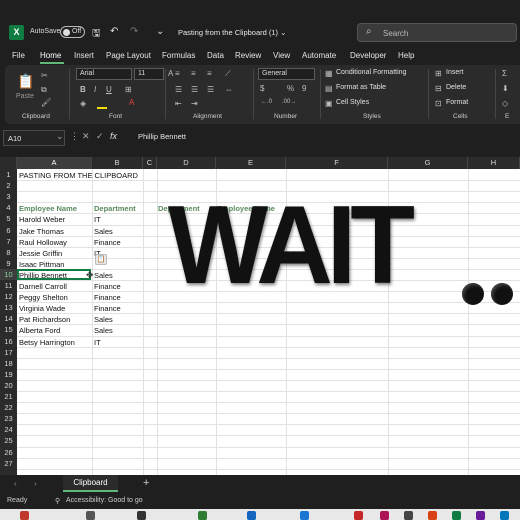  What do you see at coordinates (83, 103) in the screenshot?
I see `fill-color-icon: ◈` at bounding box center [83, 103].